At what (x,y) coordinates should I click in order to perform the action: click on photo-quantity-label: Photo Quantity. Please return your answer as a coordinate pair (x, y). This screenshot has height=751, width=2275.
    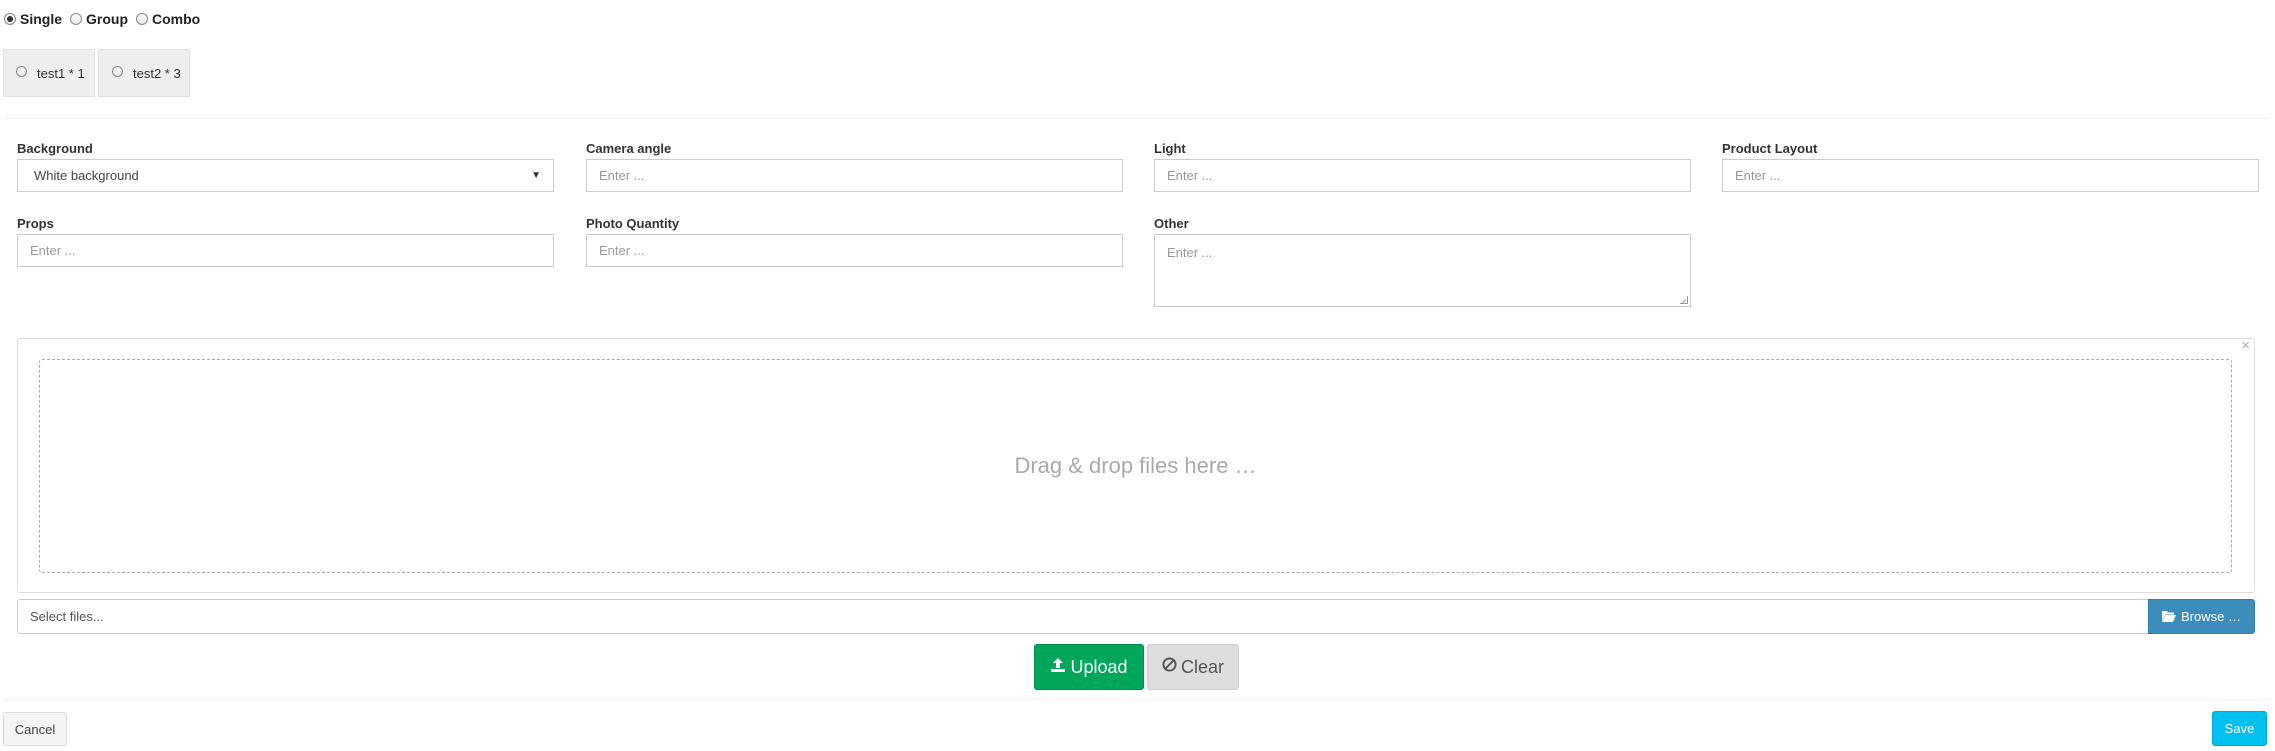
    Looking at the image, I should click on (633, 223).